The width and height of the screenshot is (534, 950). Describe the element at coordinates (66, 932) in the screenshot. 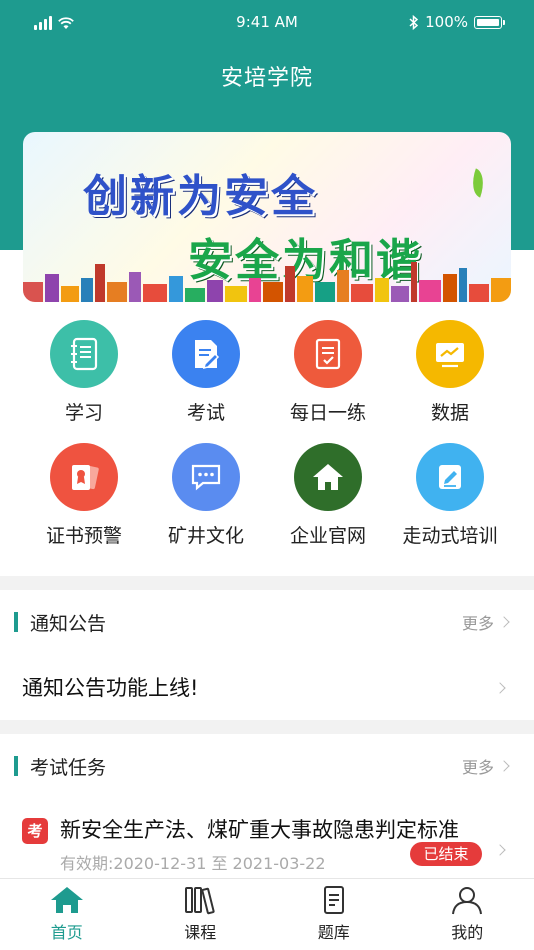

I see `tab-label: 首页` at that location.